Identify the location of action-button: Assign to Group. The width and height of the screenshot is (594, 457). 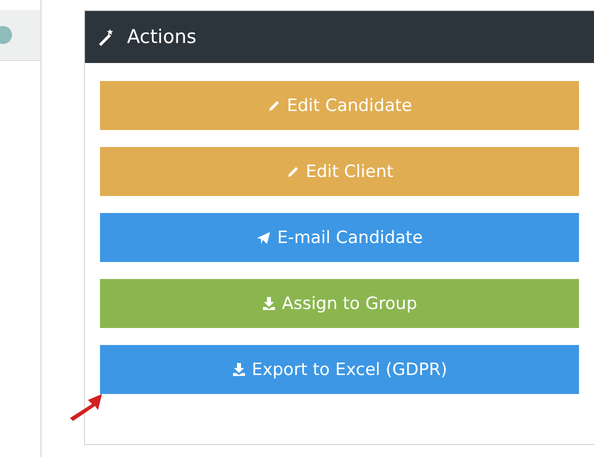
(339, 303).